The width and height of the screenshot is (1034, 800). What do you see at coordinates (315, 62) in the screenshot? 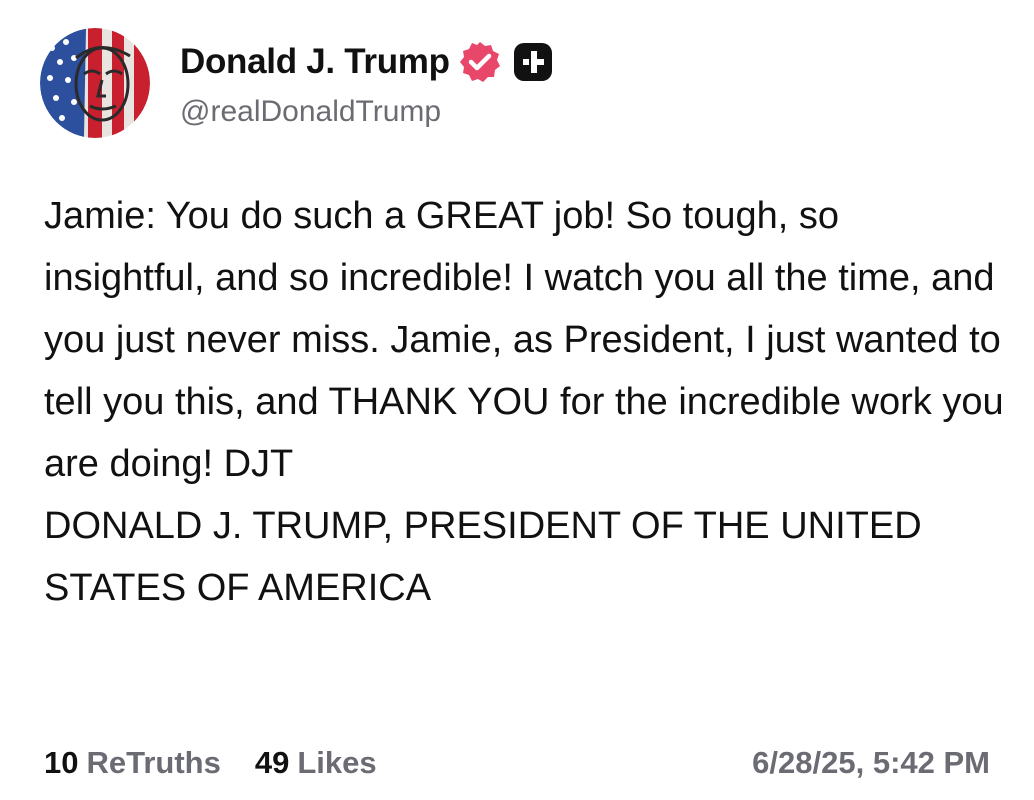
I see `author-display-name: Donald J. Trump` at bounding box center [315, 62].